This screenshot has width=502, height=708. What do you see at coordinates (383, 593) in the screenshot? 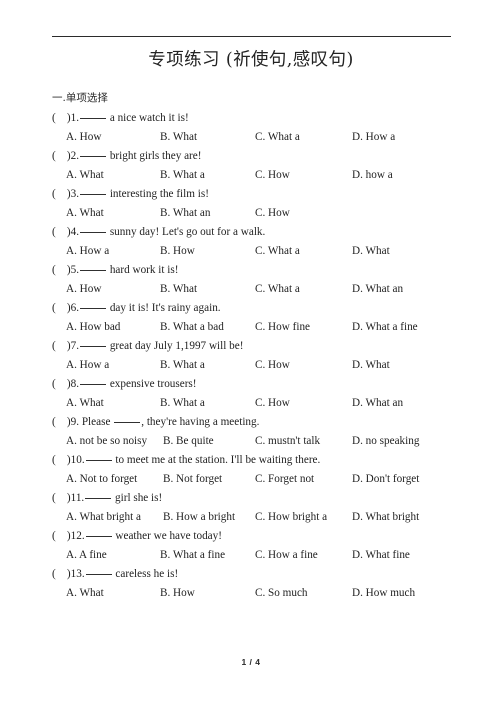
I see `option-d: D. How much` at bounding box center [383, 593].